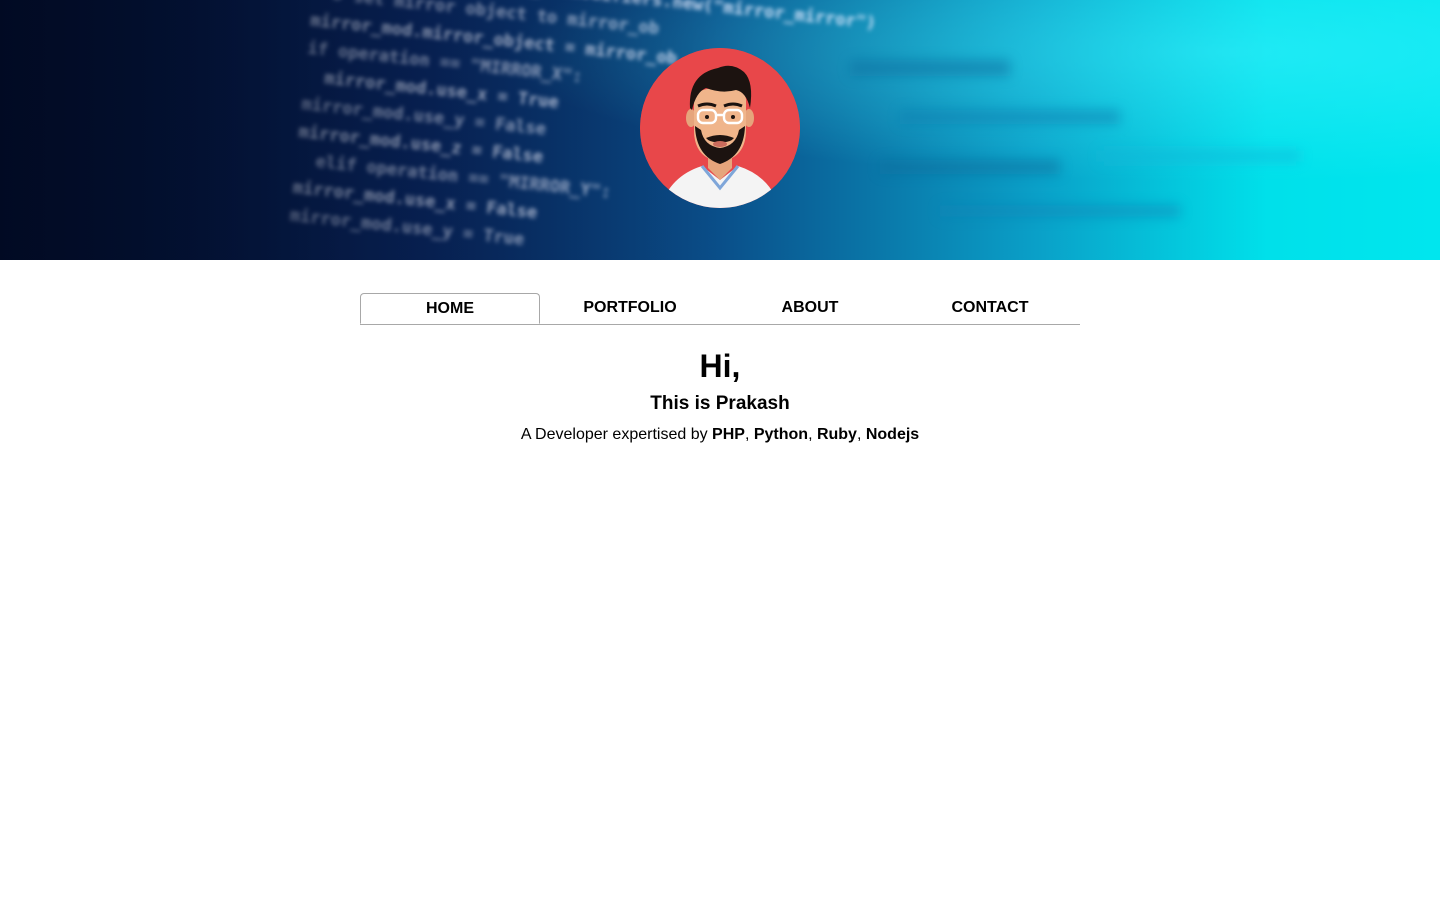  I want to click on intro-prefix: A Developer expertised by, so click(614, 434).